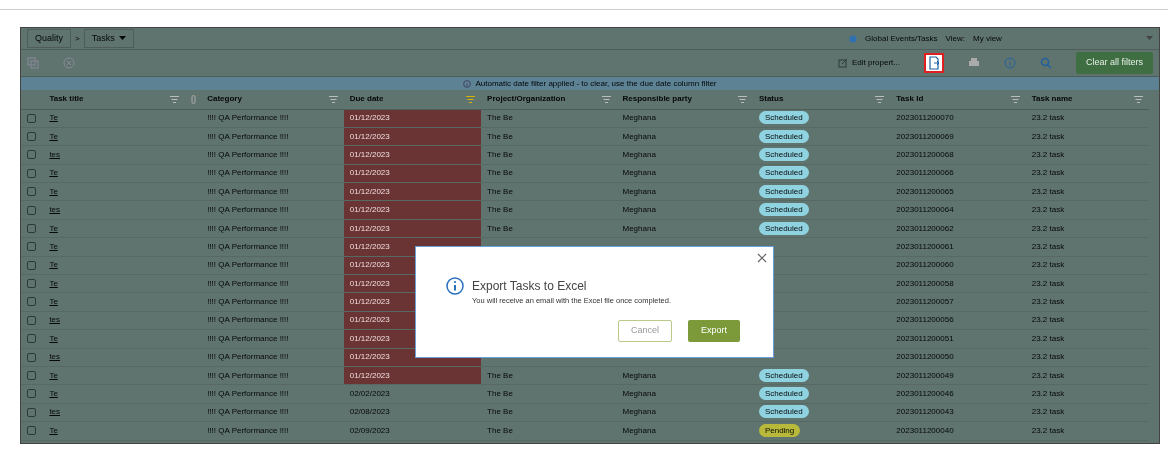  I want to click on column-header: Category, so click(224, 99).